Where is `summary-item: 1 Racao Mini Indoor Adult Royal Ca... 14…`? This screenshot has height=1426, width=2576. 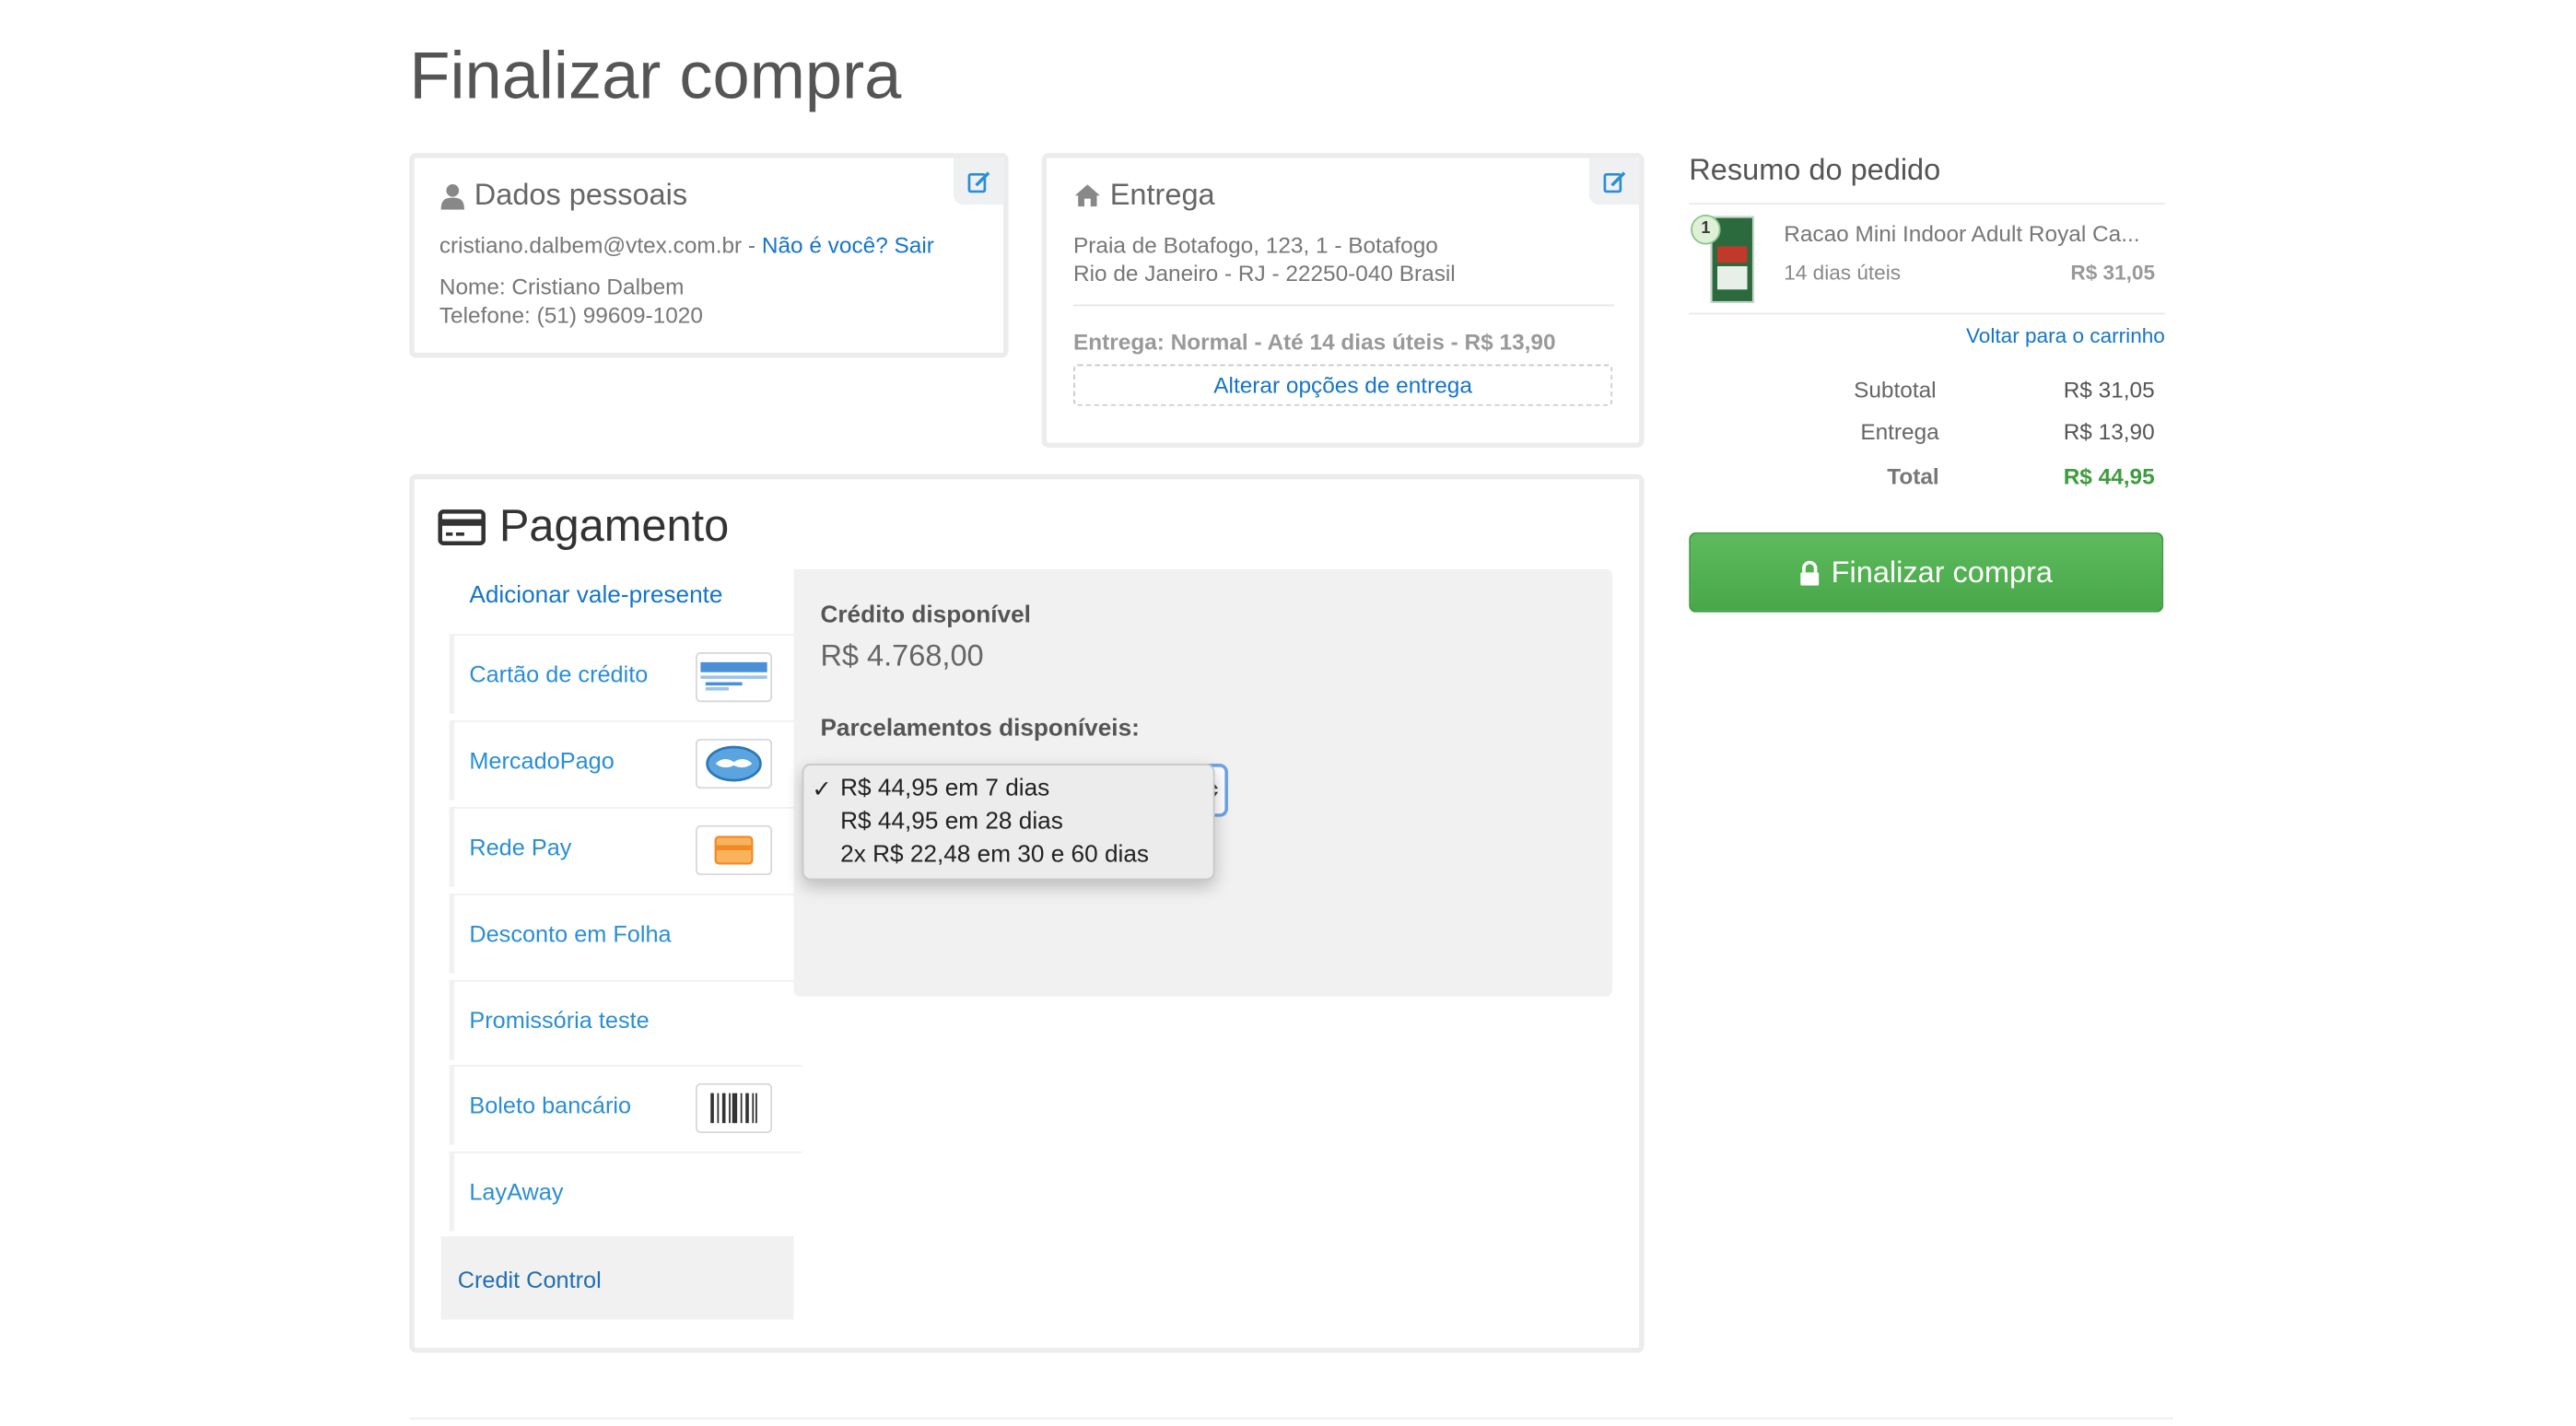
summary-item: 1 Racao Mini Indoor Adult Royal Ca... 14… is located at coordinates (1927, 258).